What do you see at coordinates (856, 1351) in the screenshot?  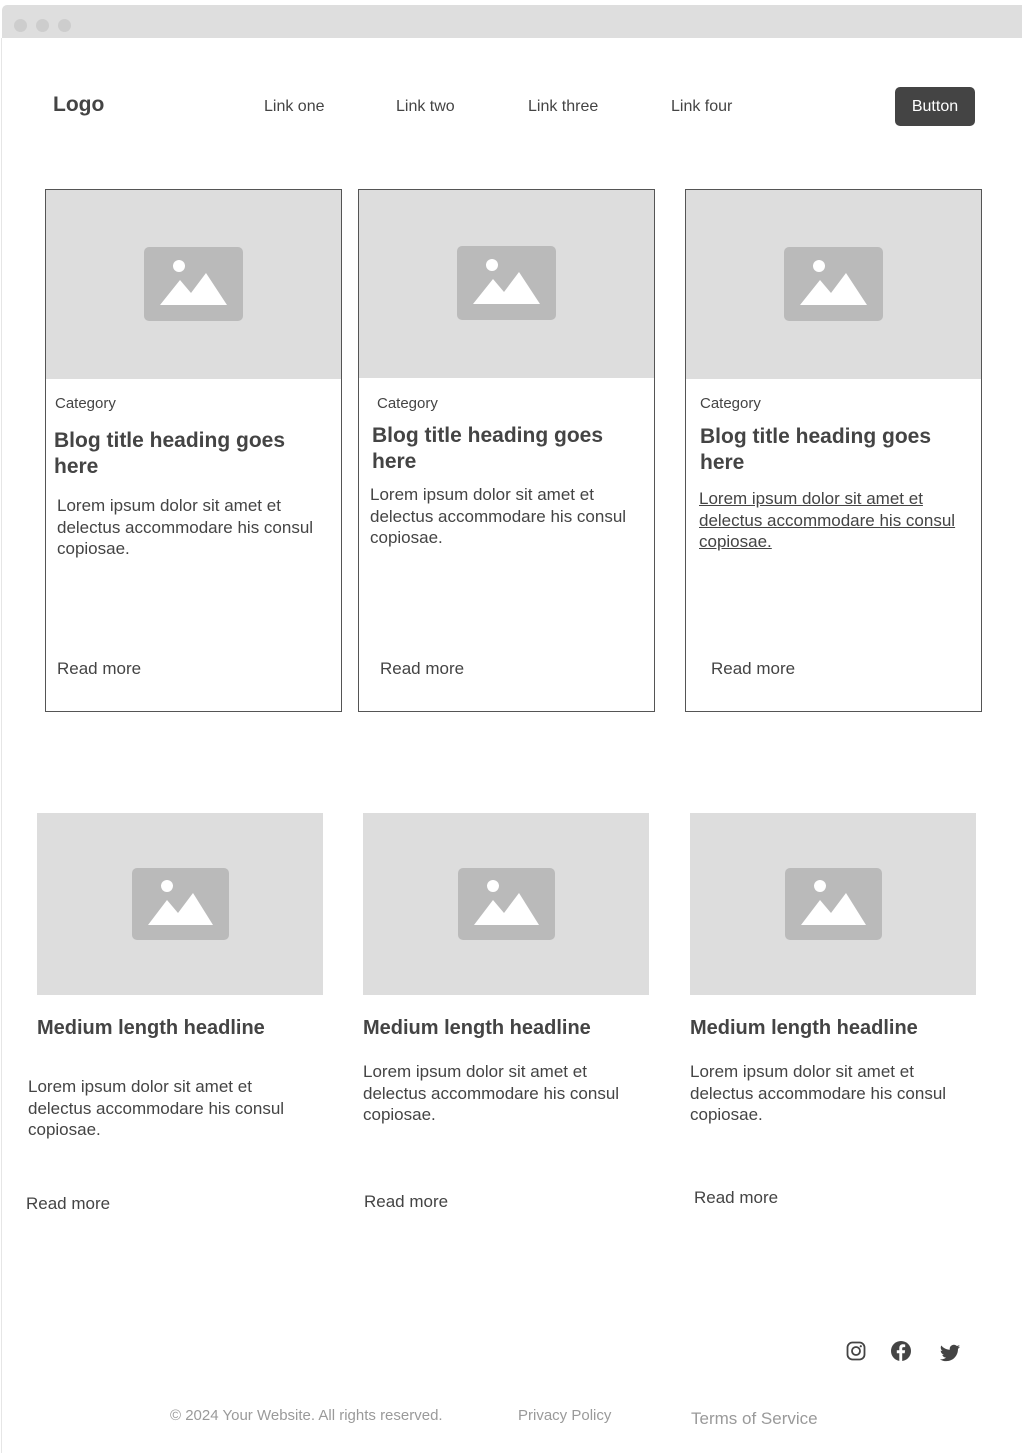 I see `instagram-icon` at bounding box center [856, 1351].